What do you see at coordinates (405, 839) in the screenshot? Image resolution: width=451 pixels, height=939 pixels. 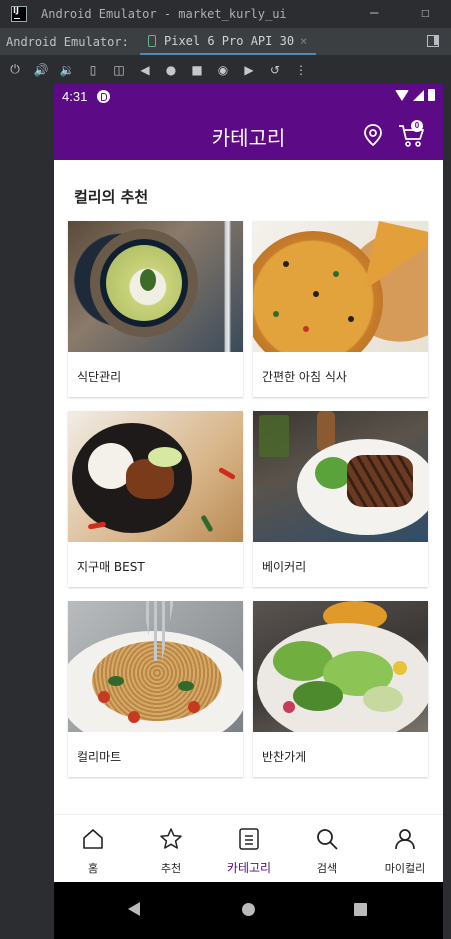 I see `person-icon` at bounding box center [405, 839].